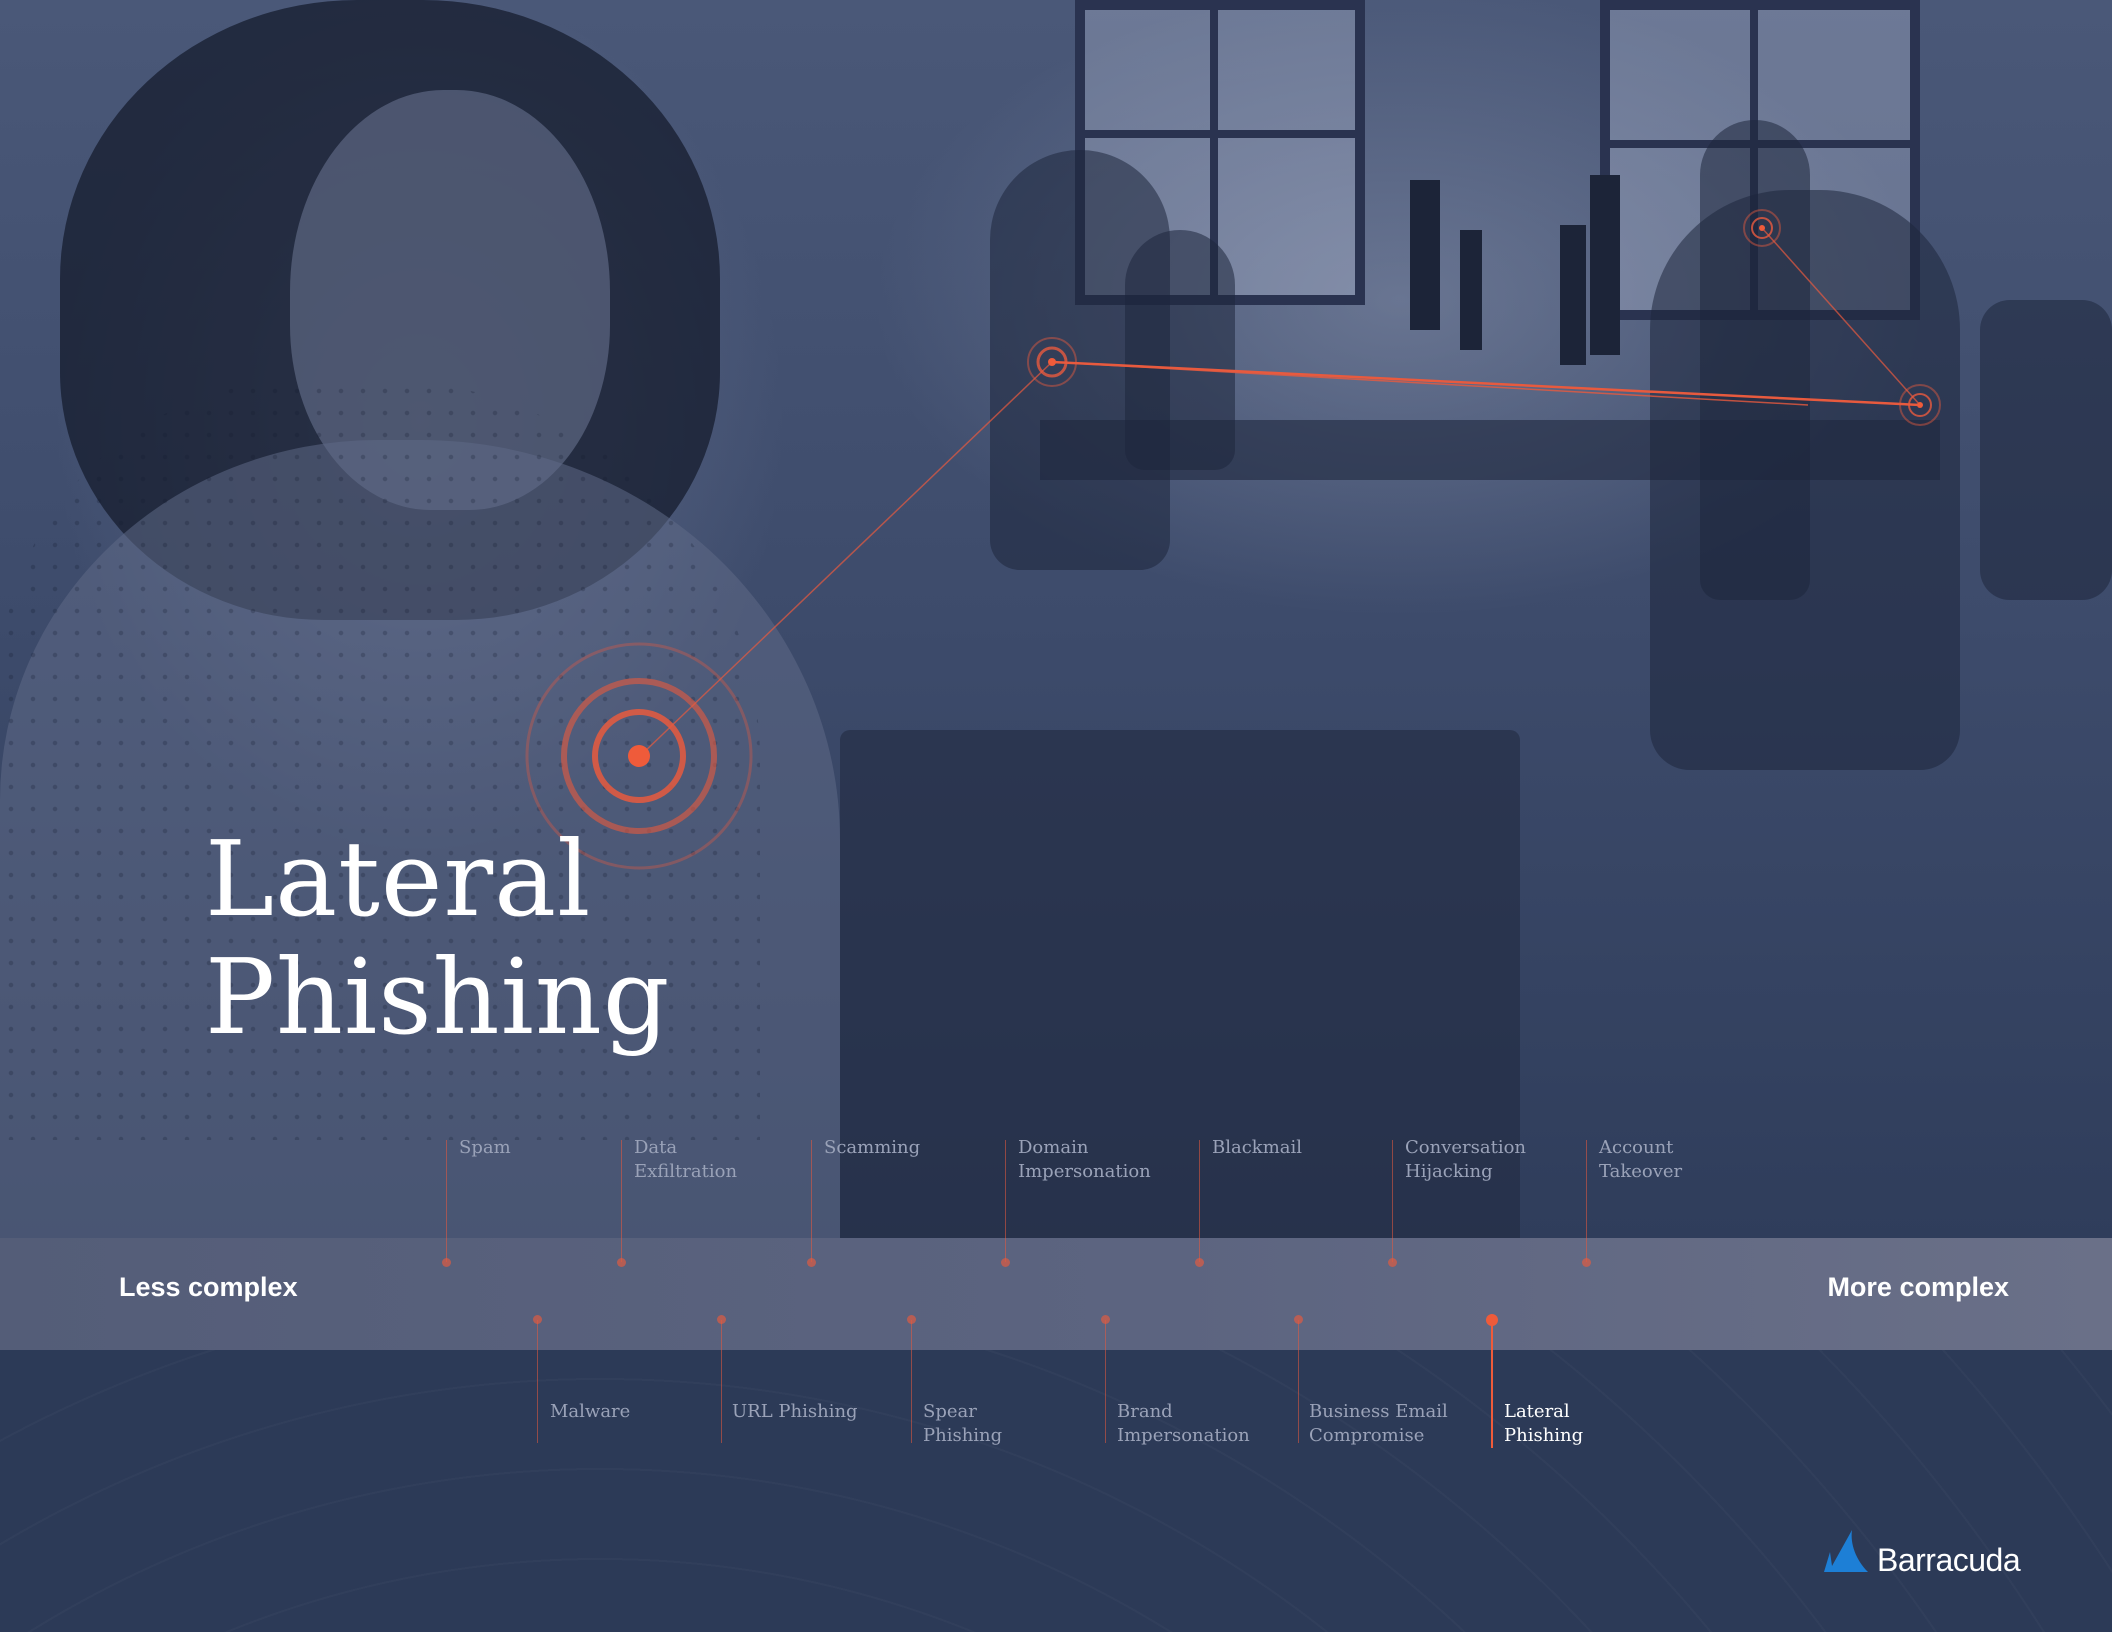  I want to click on target-small-icon, so click(1762, 228).